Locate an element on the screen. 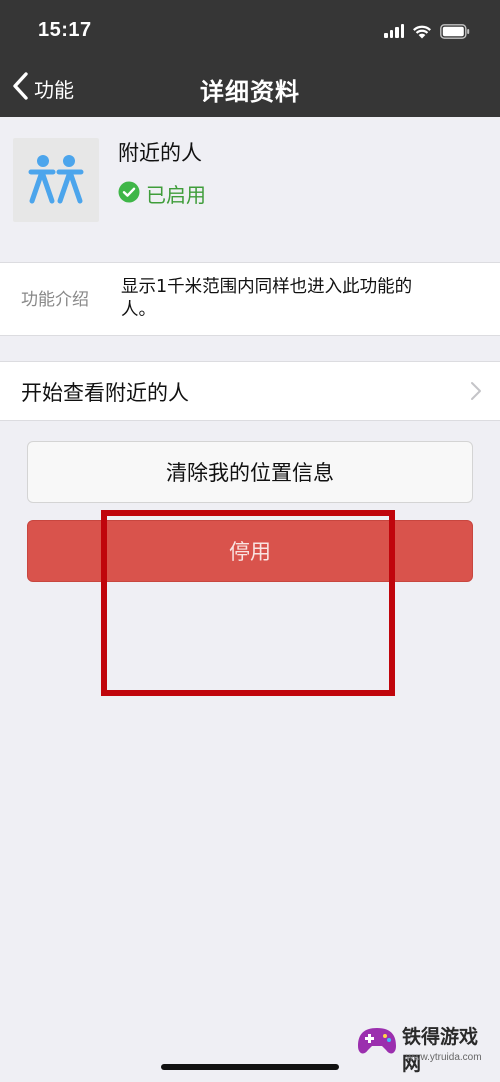  view-nearby-label: 开始查看附近的人 is located at coordinates (105, 393).